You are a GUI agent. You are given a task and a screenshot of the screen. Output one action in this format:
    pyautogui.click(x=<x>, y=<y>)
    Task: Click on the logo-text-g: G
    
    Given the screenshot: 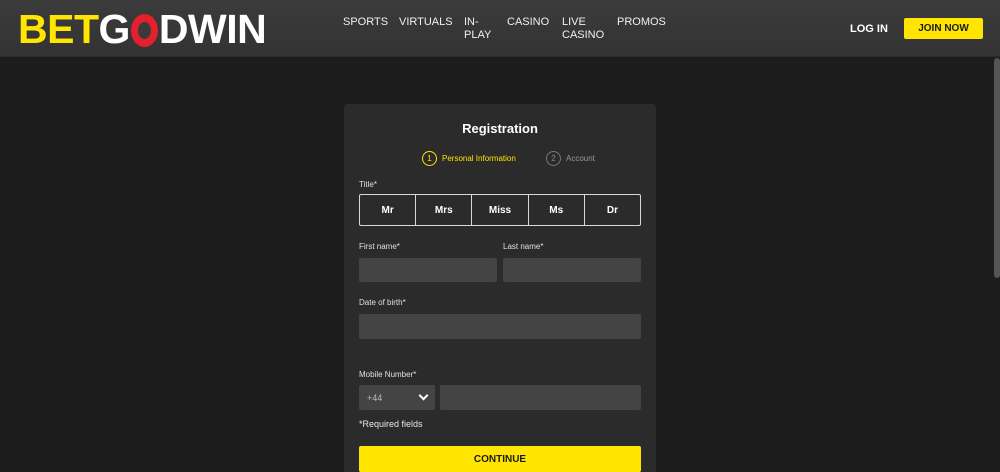 What is the action you would take?
    pyautogui.click(x=114, y=29)
    